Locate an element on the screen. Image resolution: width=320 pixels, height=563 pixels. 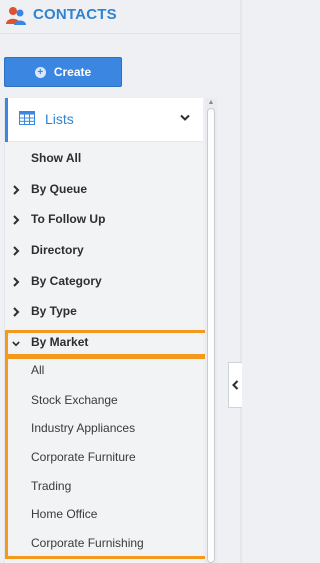
menu-item-label: By Category is located at coordinates (66, 281).